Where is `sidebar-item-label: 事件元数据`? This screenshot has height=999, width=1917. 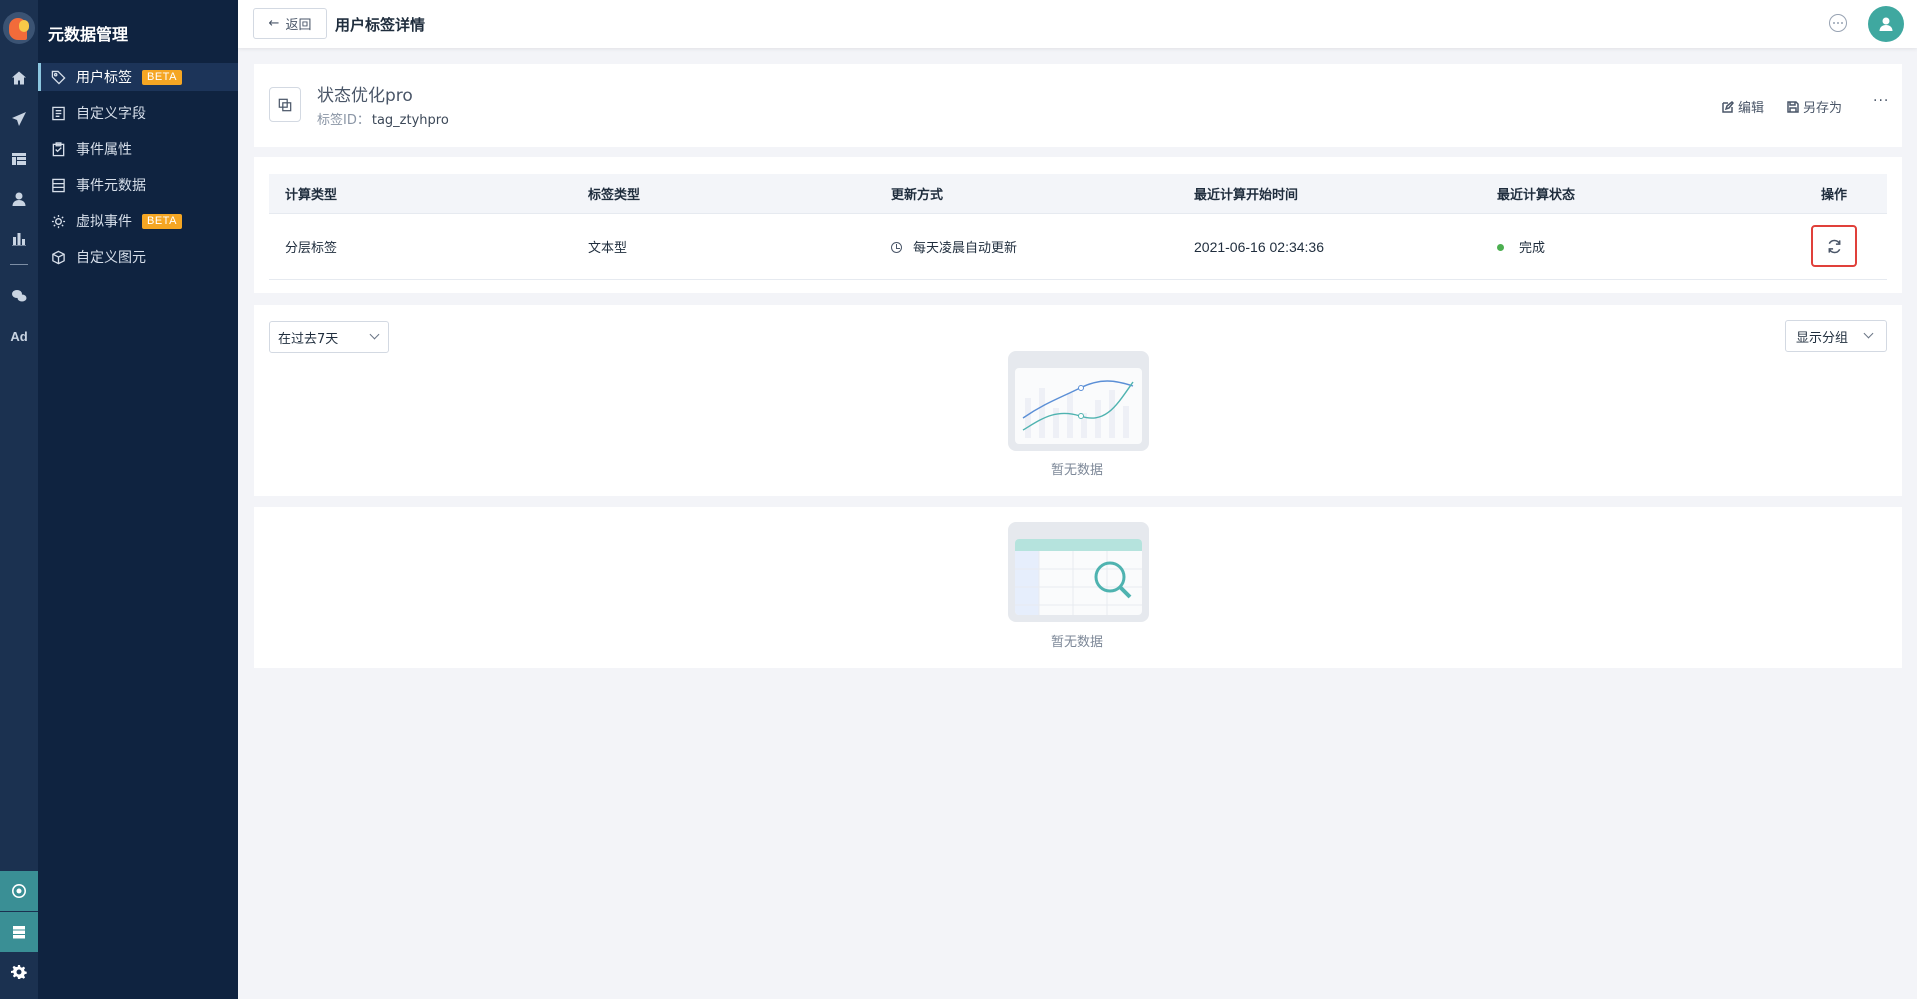 sidebar-item-label: 事件元数据 is located at coordinates (111, 186).